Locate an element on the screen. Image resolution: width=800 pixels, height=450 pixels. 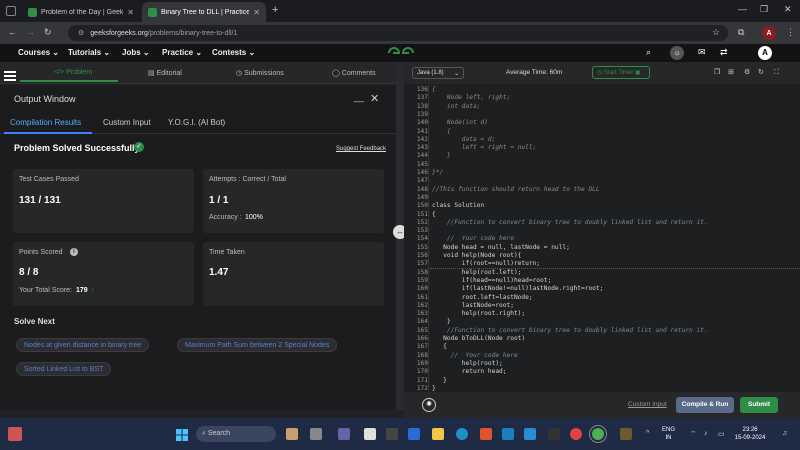
battery-icon: ▭ is located at coordinates (721, 434).